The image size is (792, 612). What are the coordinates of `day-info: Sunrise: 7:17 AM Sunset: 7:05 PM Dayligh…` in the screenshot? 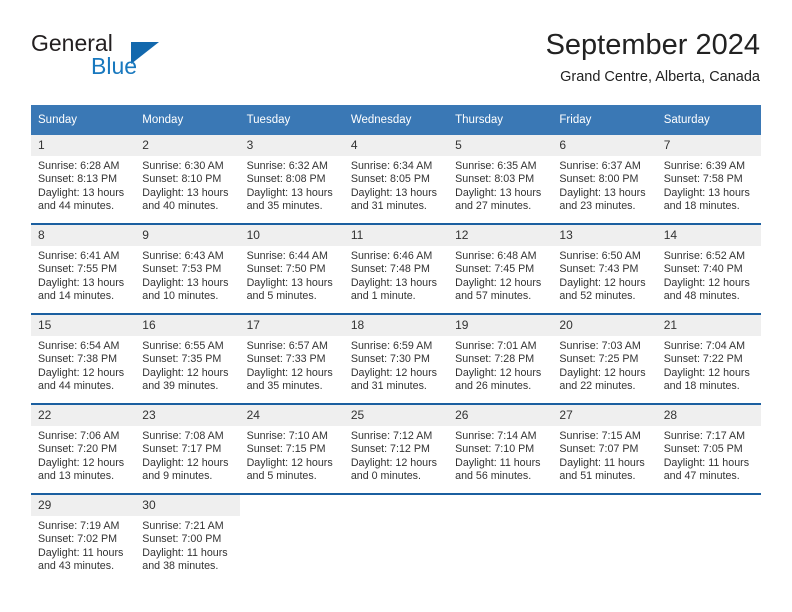 It's located at (709, 455).